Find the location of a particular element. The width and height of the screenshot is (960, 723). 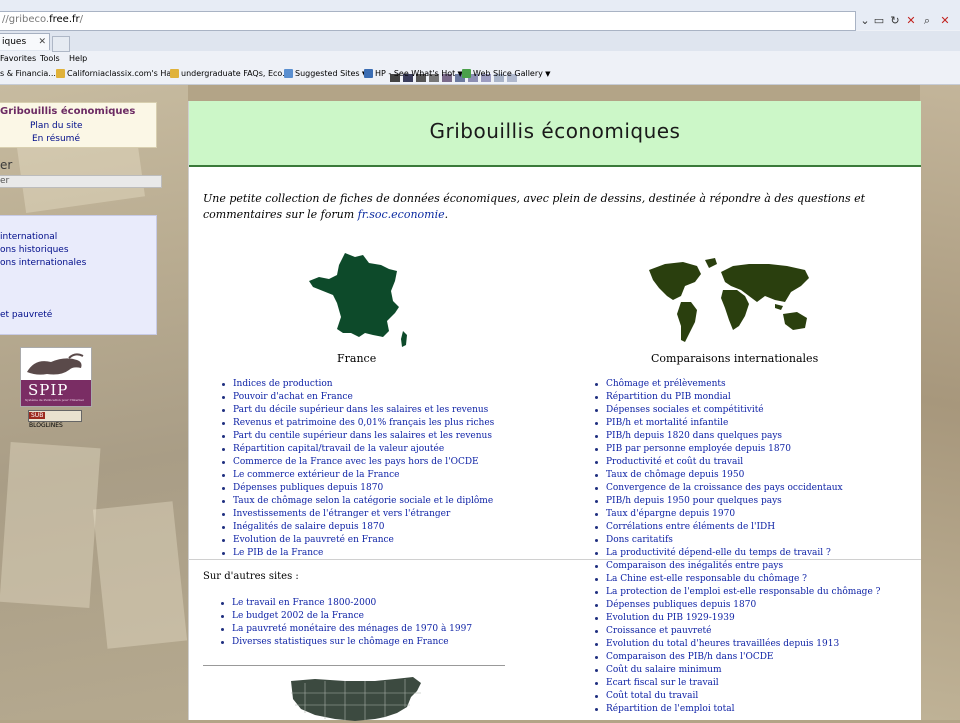

world-map-icon is located at coordinates (730, 301).